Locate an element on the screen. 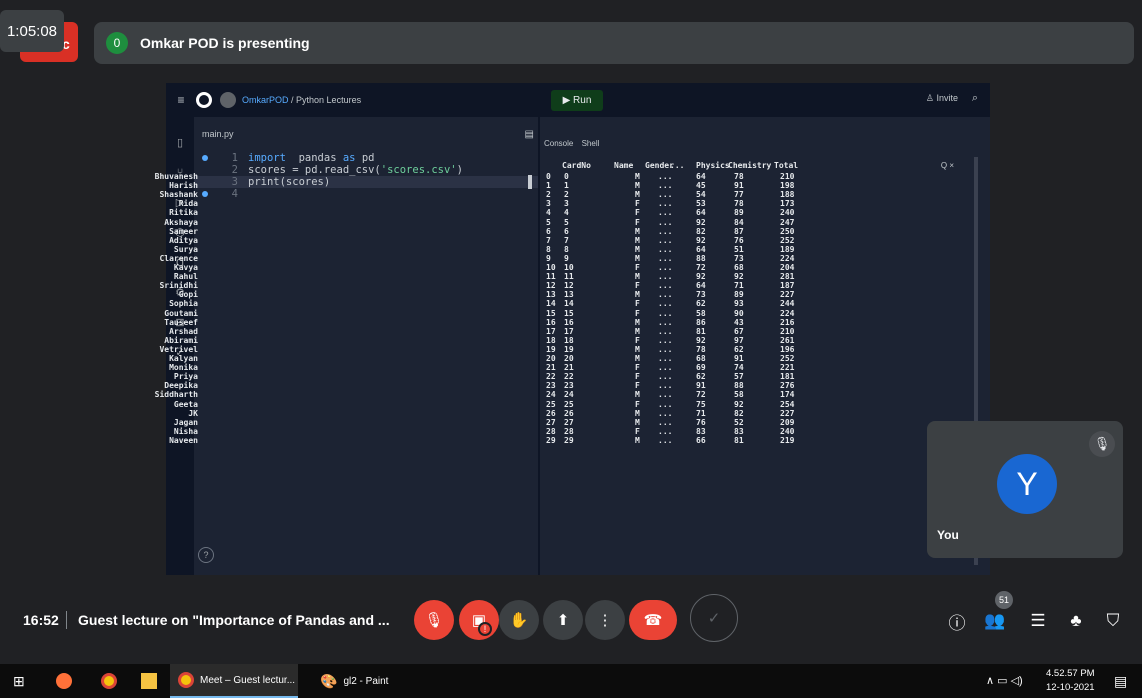 This screenshot has height=698, width=1142. taskbar-time: 4.52.57 PM is located at coordinates (1070, 673).